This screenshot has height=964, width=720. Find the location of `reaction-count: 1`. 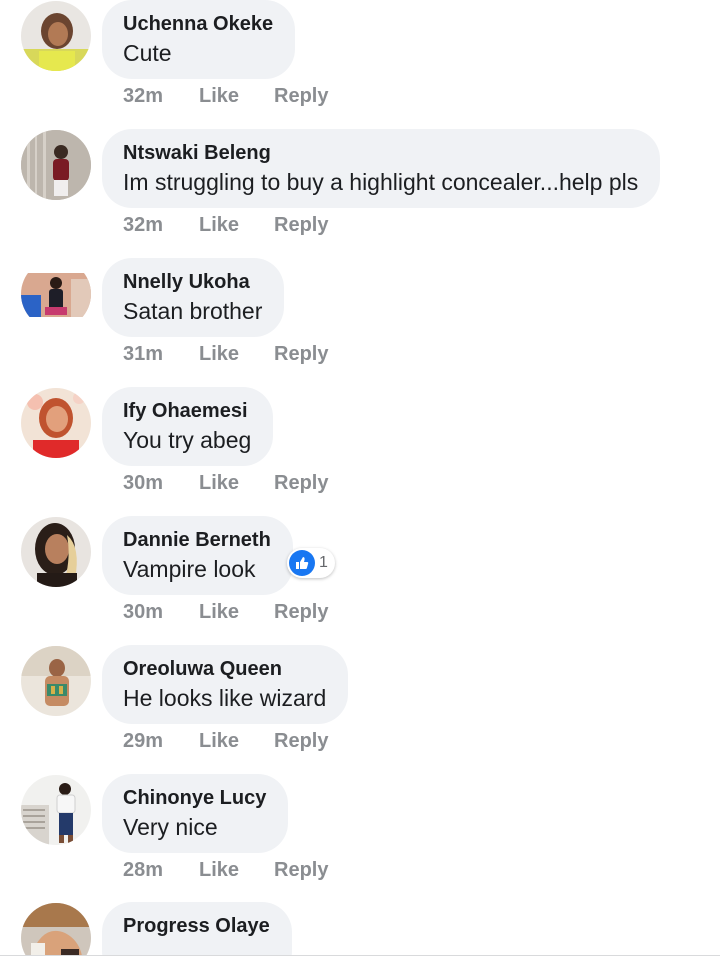

reaction-count: 1 is located at coordinates (323, 562).